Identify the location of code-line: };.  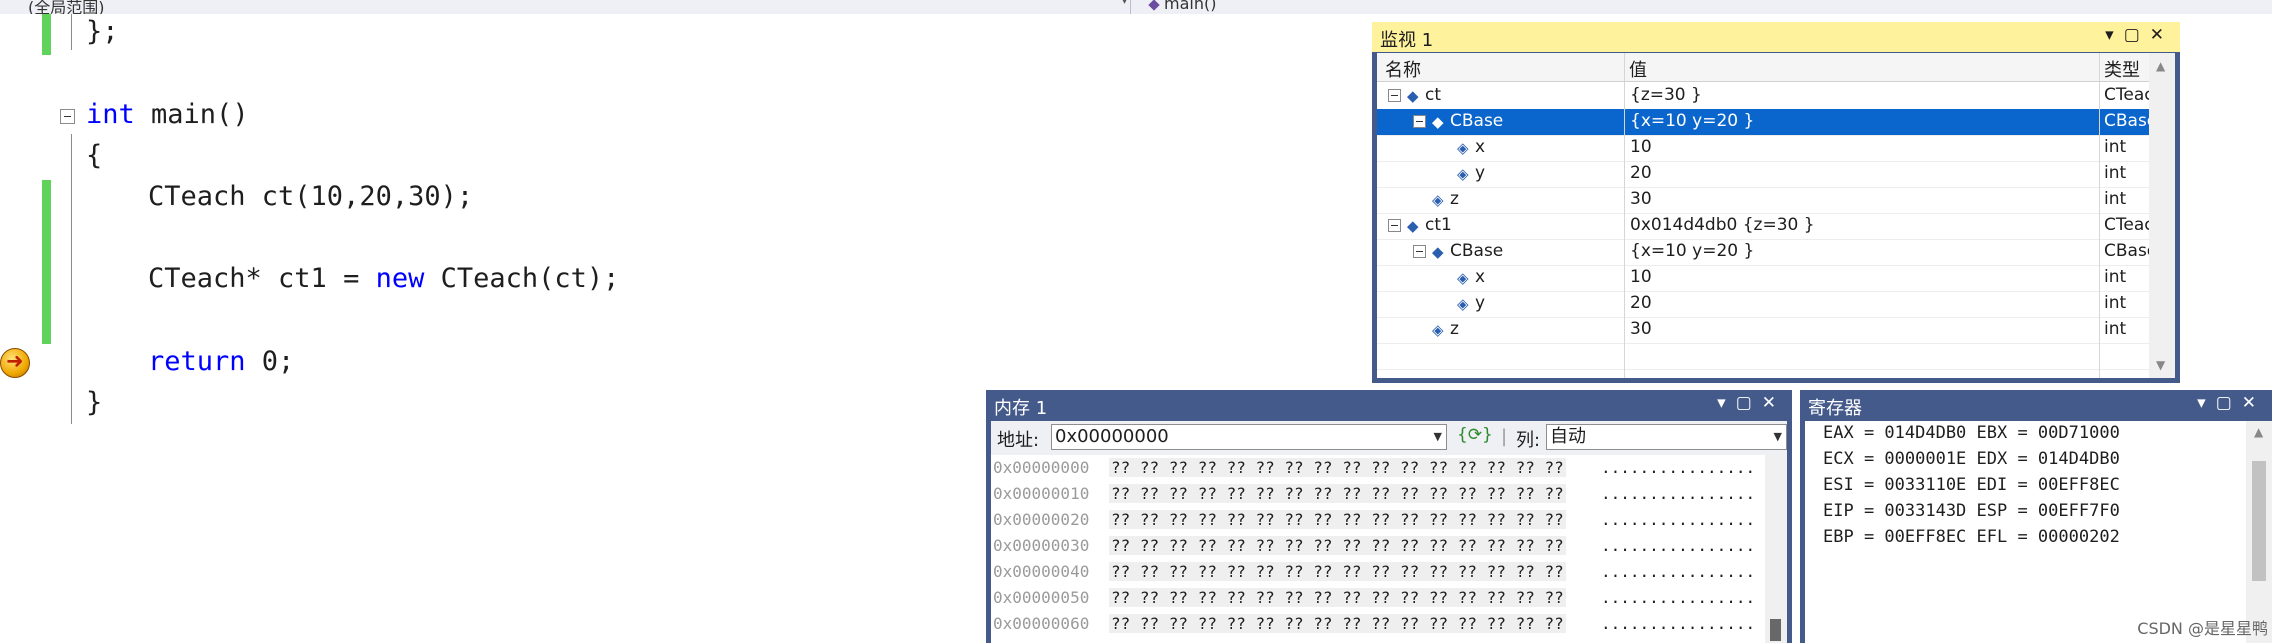
(102, 31).